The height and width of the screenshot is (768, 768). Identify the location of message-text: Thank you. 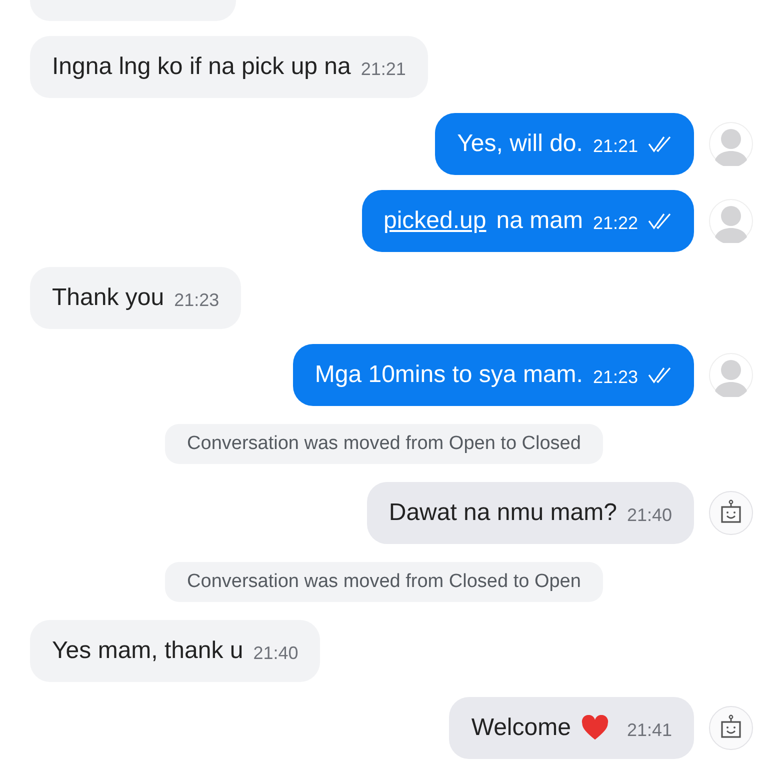
(108, 298).